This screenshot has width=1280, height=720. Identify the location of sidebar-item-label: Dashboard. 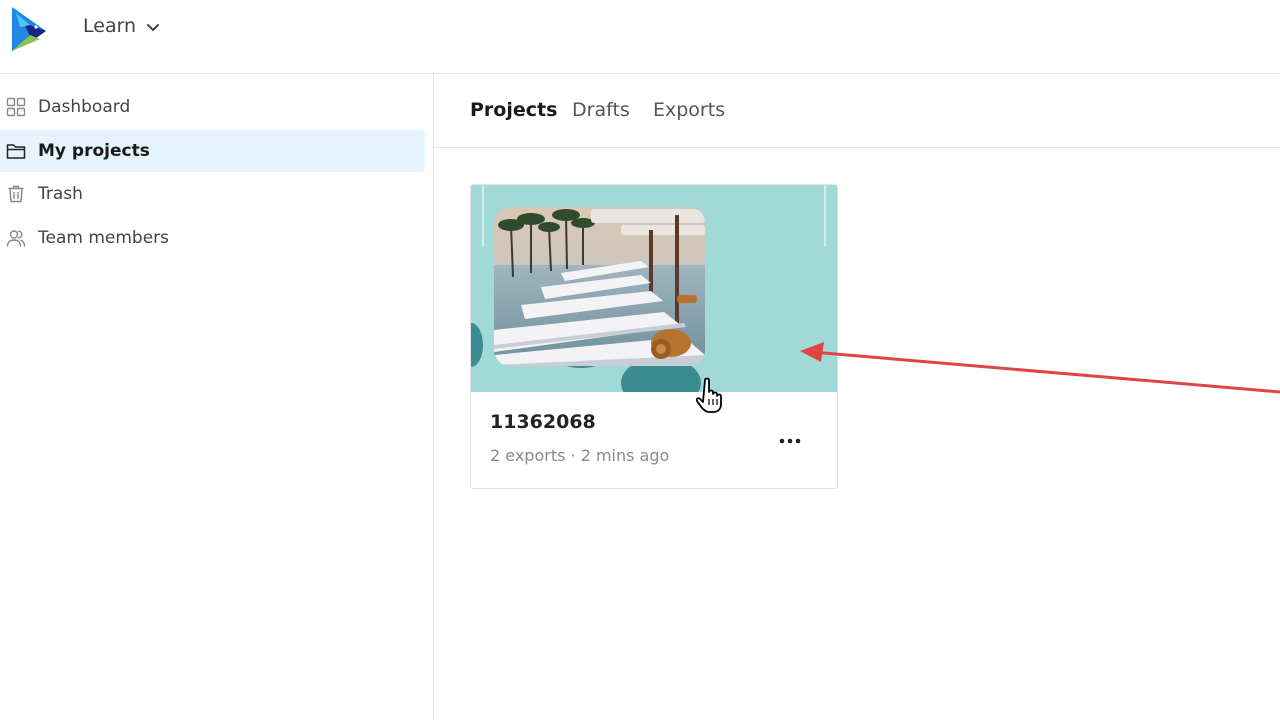
(84, 107).